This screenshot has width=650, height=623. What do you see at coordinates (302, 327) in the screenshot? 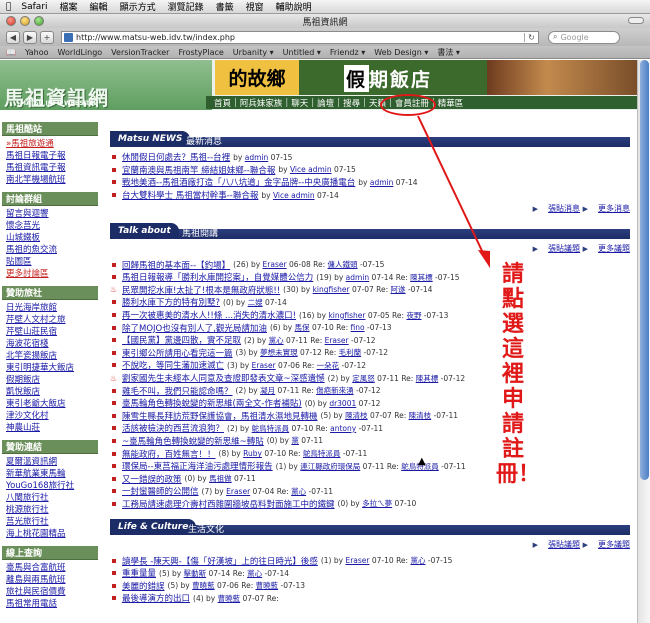
I see `author-link: 馬保` at bounding box center [302, 327].